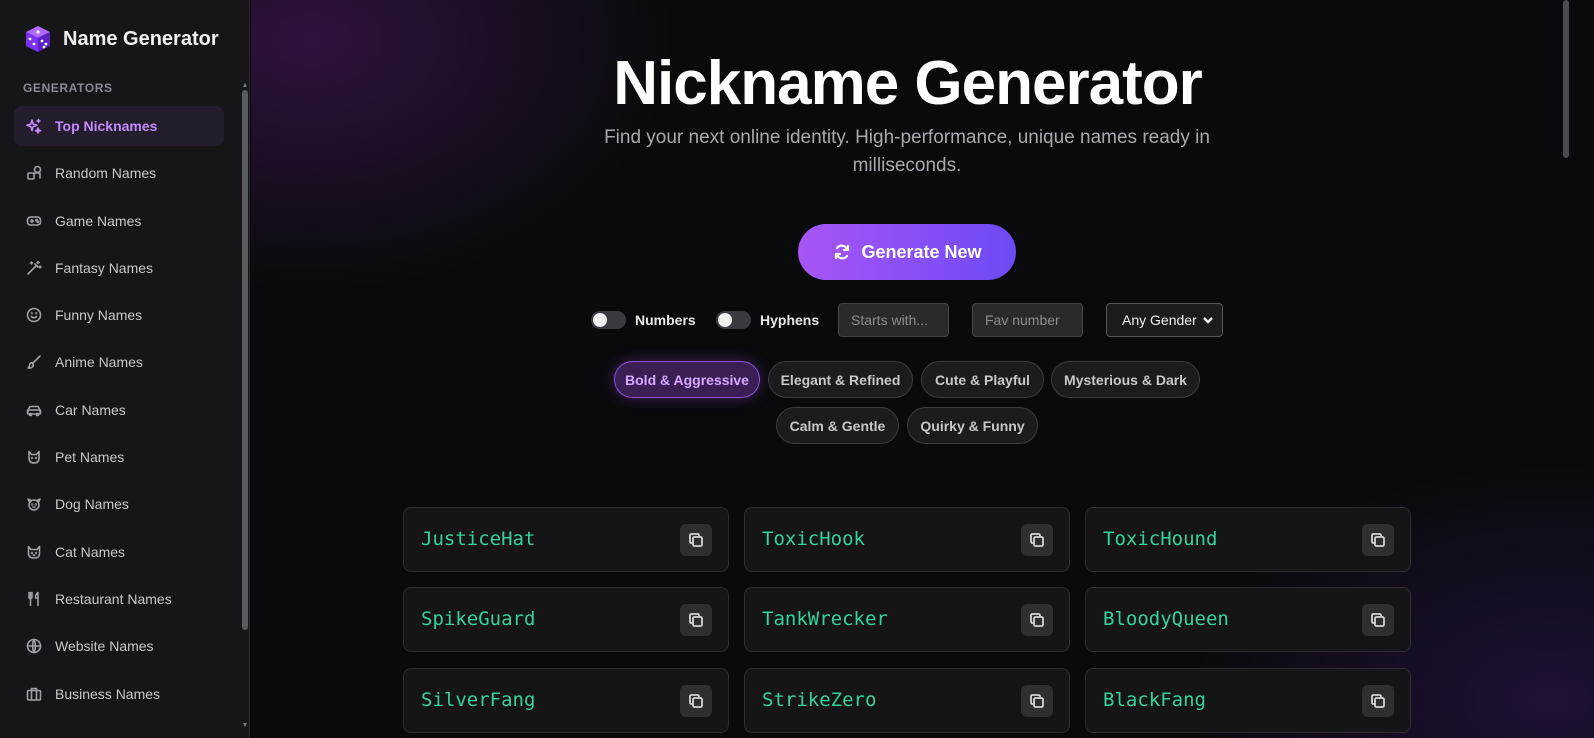  Describe the element at coordinates (1164, 320) in the screenshot. I see `gender-select: Any Gender` at that location.